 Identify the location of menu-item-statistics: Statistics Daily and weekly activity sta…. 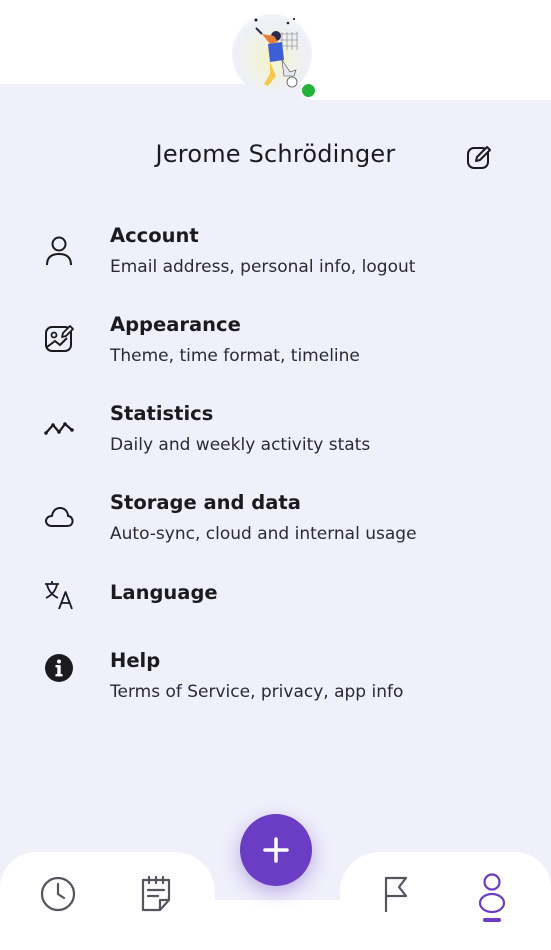
(275, 436).